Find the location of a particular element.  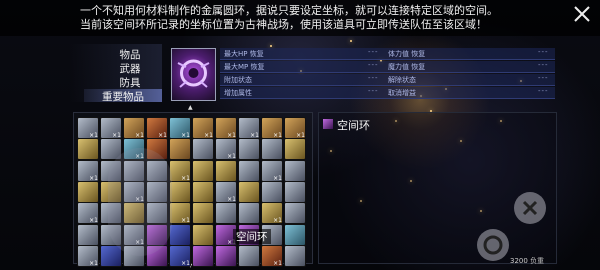

category-armor: 防具 is located at coordinates (130, 82).